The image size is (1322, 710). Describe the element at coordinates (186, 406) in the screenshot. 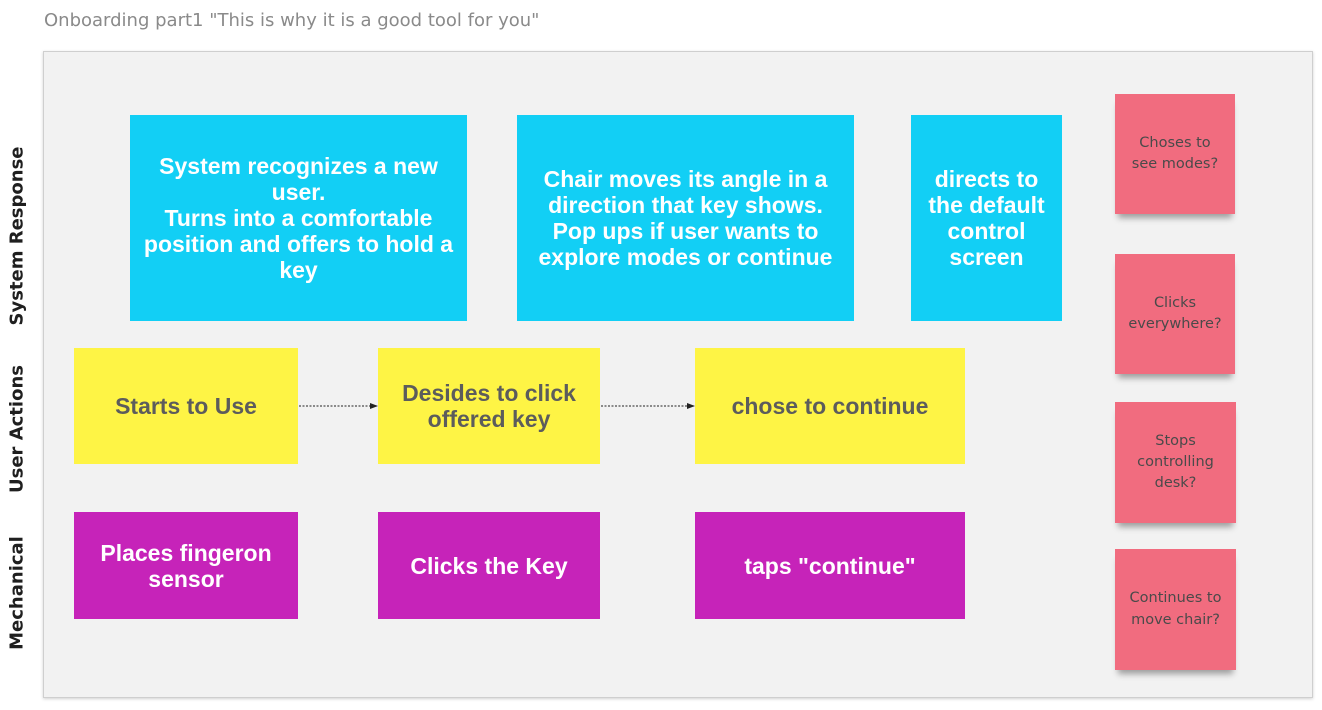

I see `sticky-user-action-1: Starts to Use` at that location.